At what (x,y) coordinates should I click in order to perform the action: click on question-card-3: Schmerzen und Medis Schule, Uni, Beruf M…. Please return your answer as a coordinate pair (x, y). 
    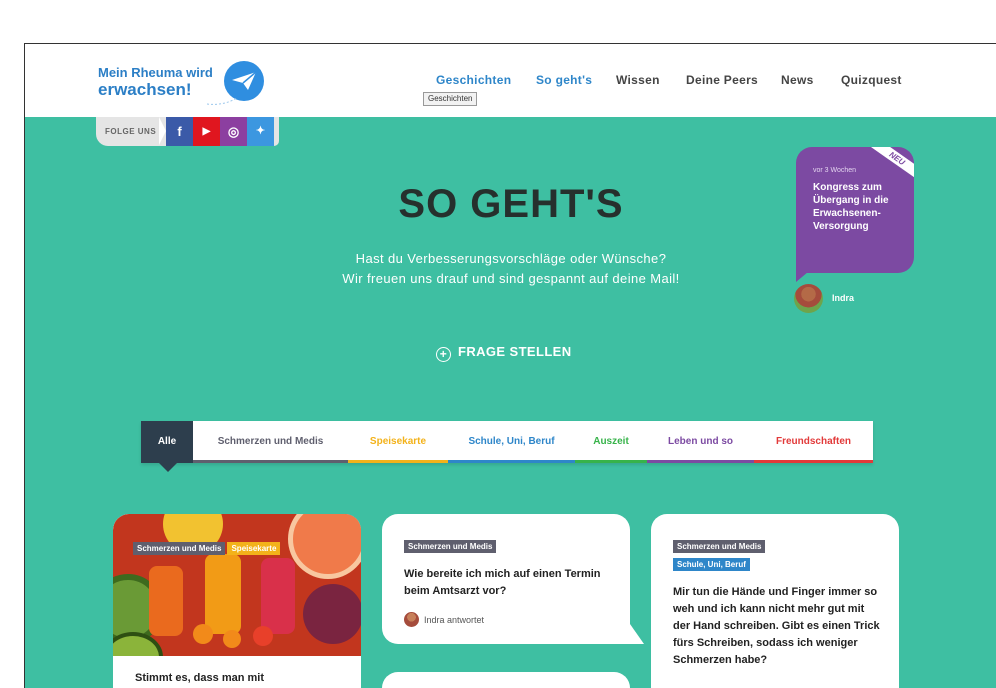
    Looking at the image, I should click on (775, 601).